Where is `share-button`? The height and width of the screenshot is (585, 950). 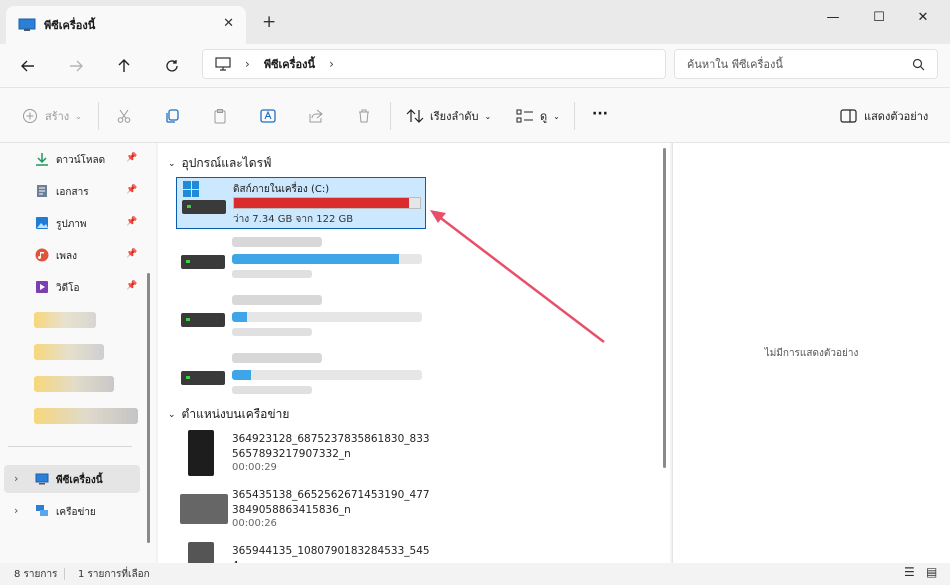 share-button is located at coordinates (316, 116).